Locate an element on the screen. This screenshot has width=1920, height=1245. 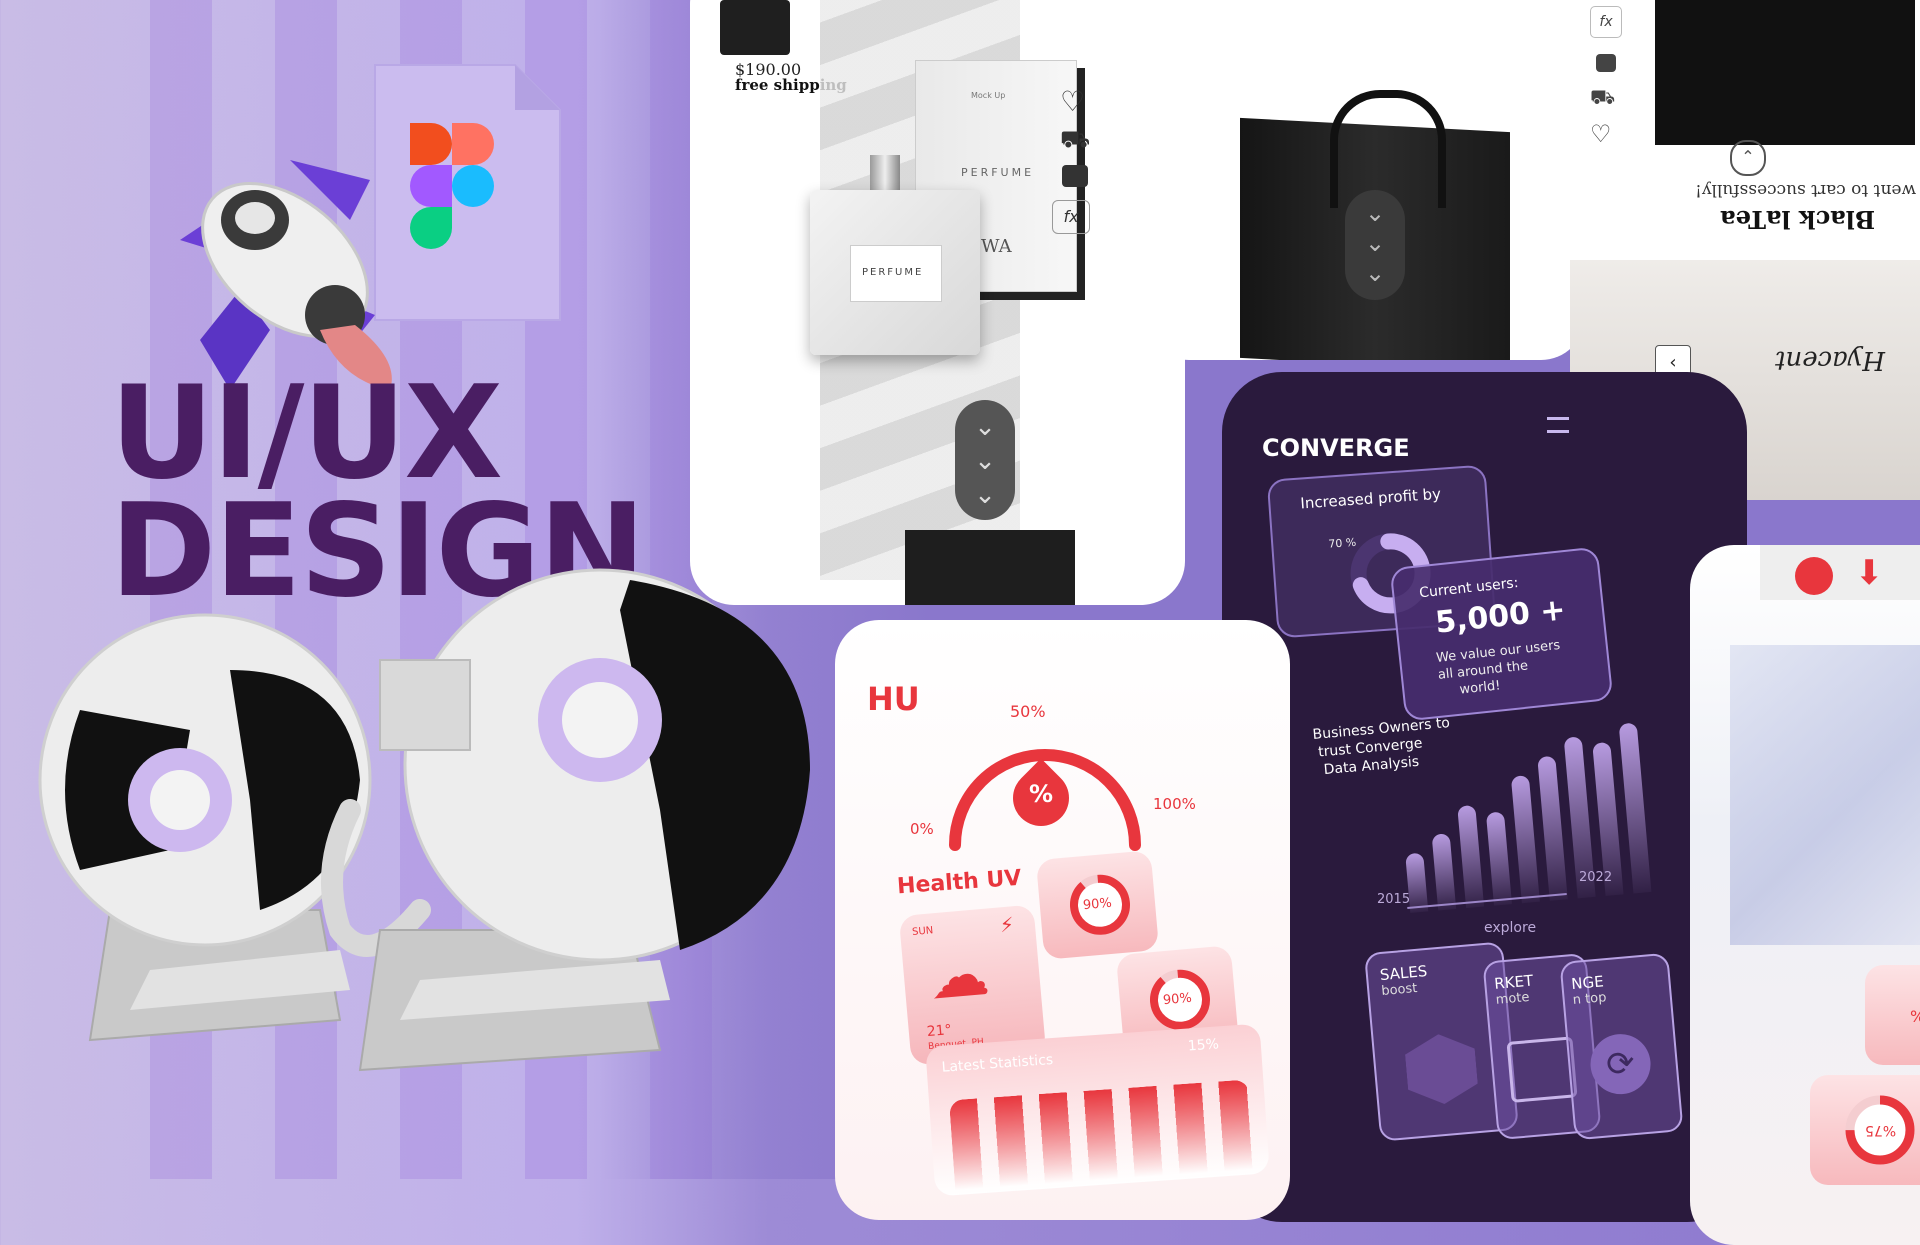
explore-label: explore is located at coordinates (1510, 928).